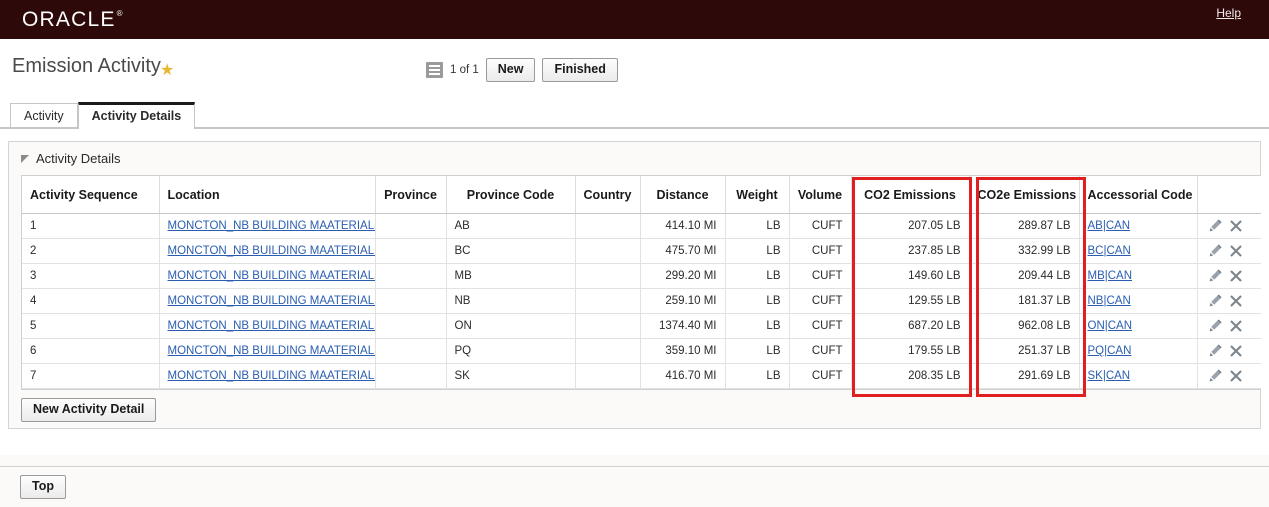 The image size is (1269, 507). I want to click on accessorial-code-link: SK|CAN, so click(1109, 376).